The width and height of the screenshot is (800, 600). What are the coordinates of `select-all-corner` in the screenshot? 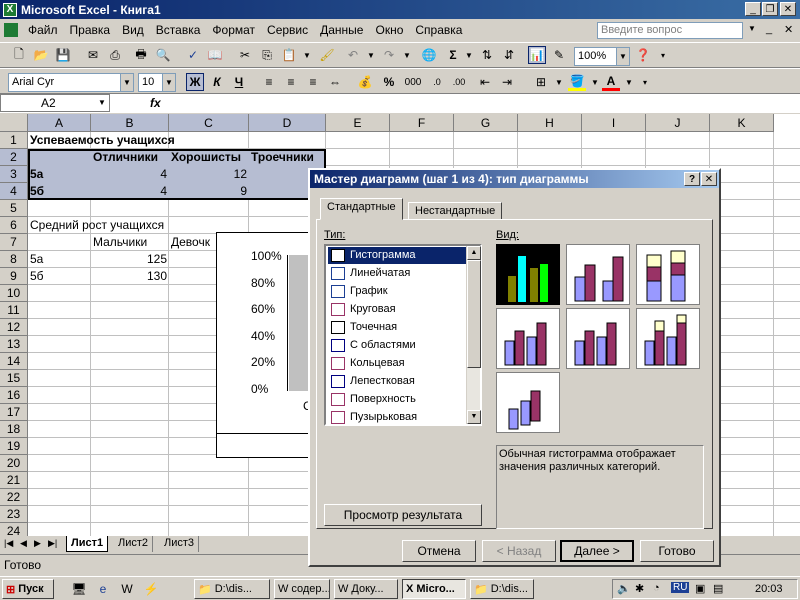 It's located at (14, 123).